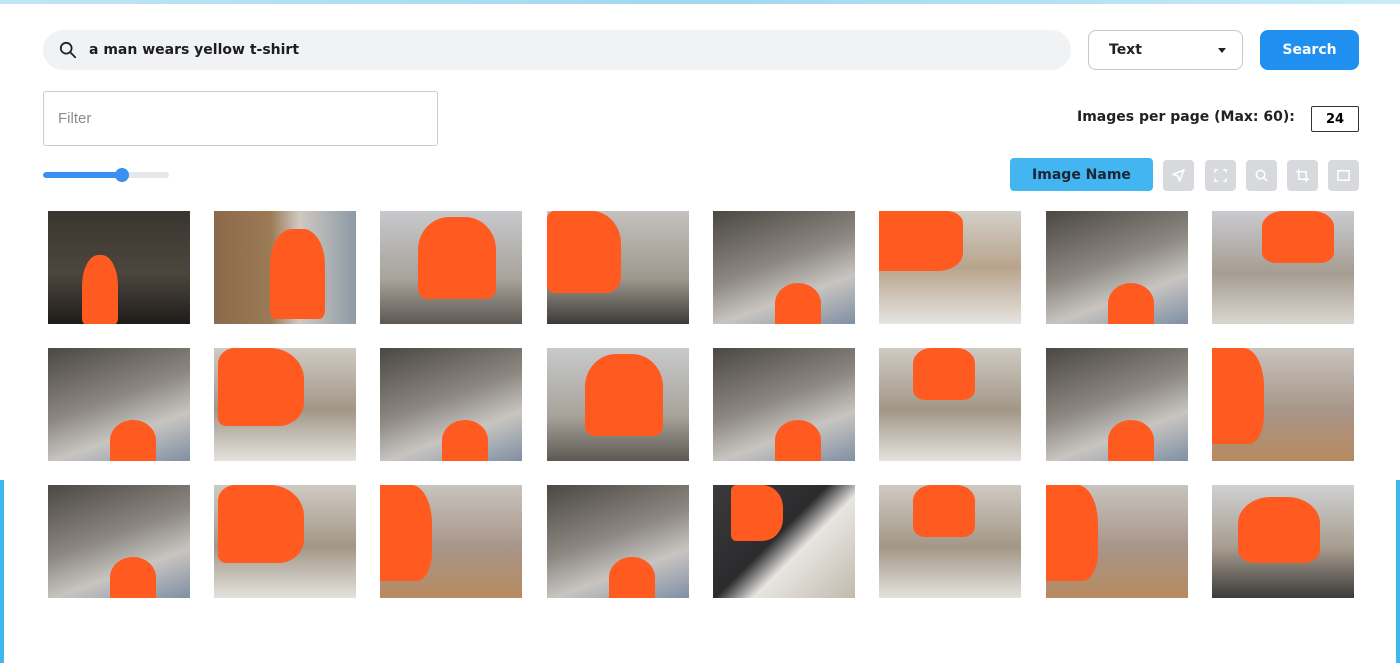 This screenshot has height=663, width=1400. What do you see at coordinates (1081, 174) in the screenshot?
I see `image-name-toggle: Image Name` at bounding box center [1081, 174].